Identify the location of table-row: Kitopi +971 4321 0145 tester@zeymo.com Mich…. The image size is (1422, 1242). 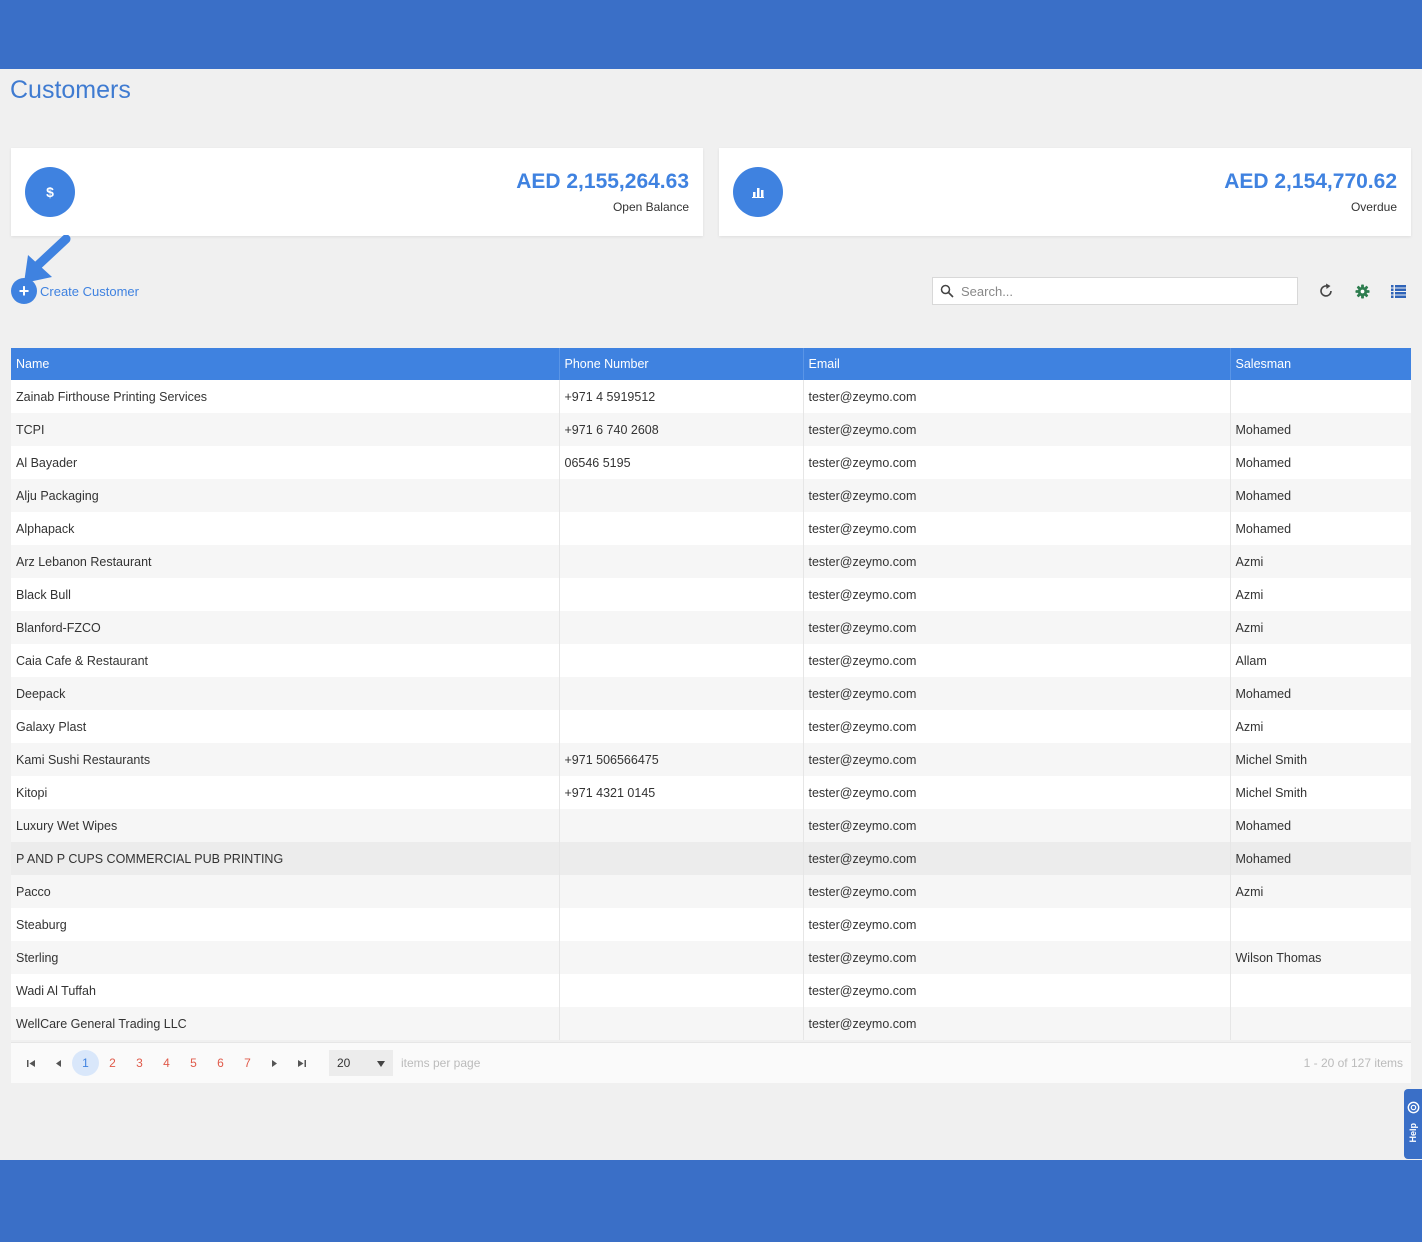
(711, 792).